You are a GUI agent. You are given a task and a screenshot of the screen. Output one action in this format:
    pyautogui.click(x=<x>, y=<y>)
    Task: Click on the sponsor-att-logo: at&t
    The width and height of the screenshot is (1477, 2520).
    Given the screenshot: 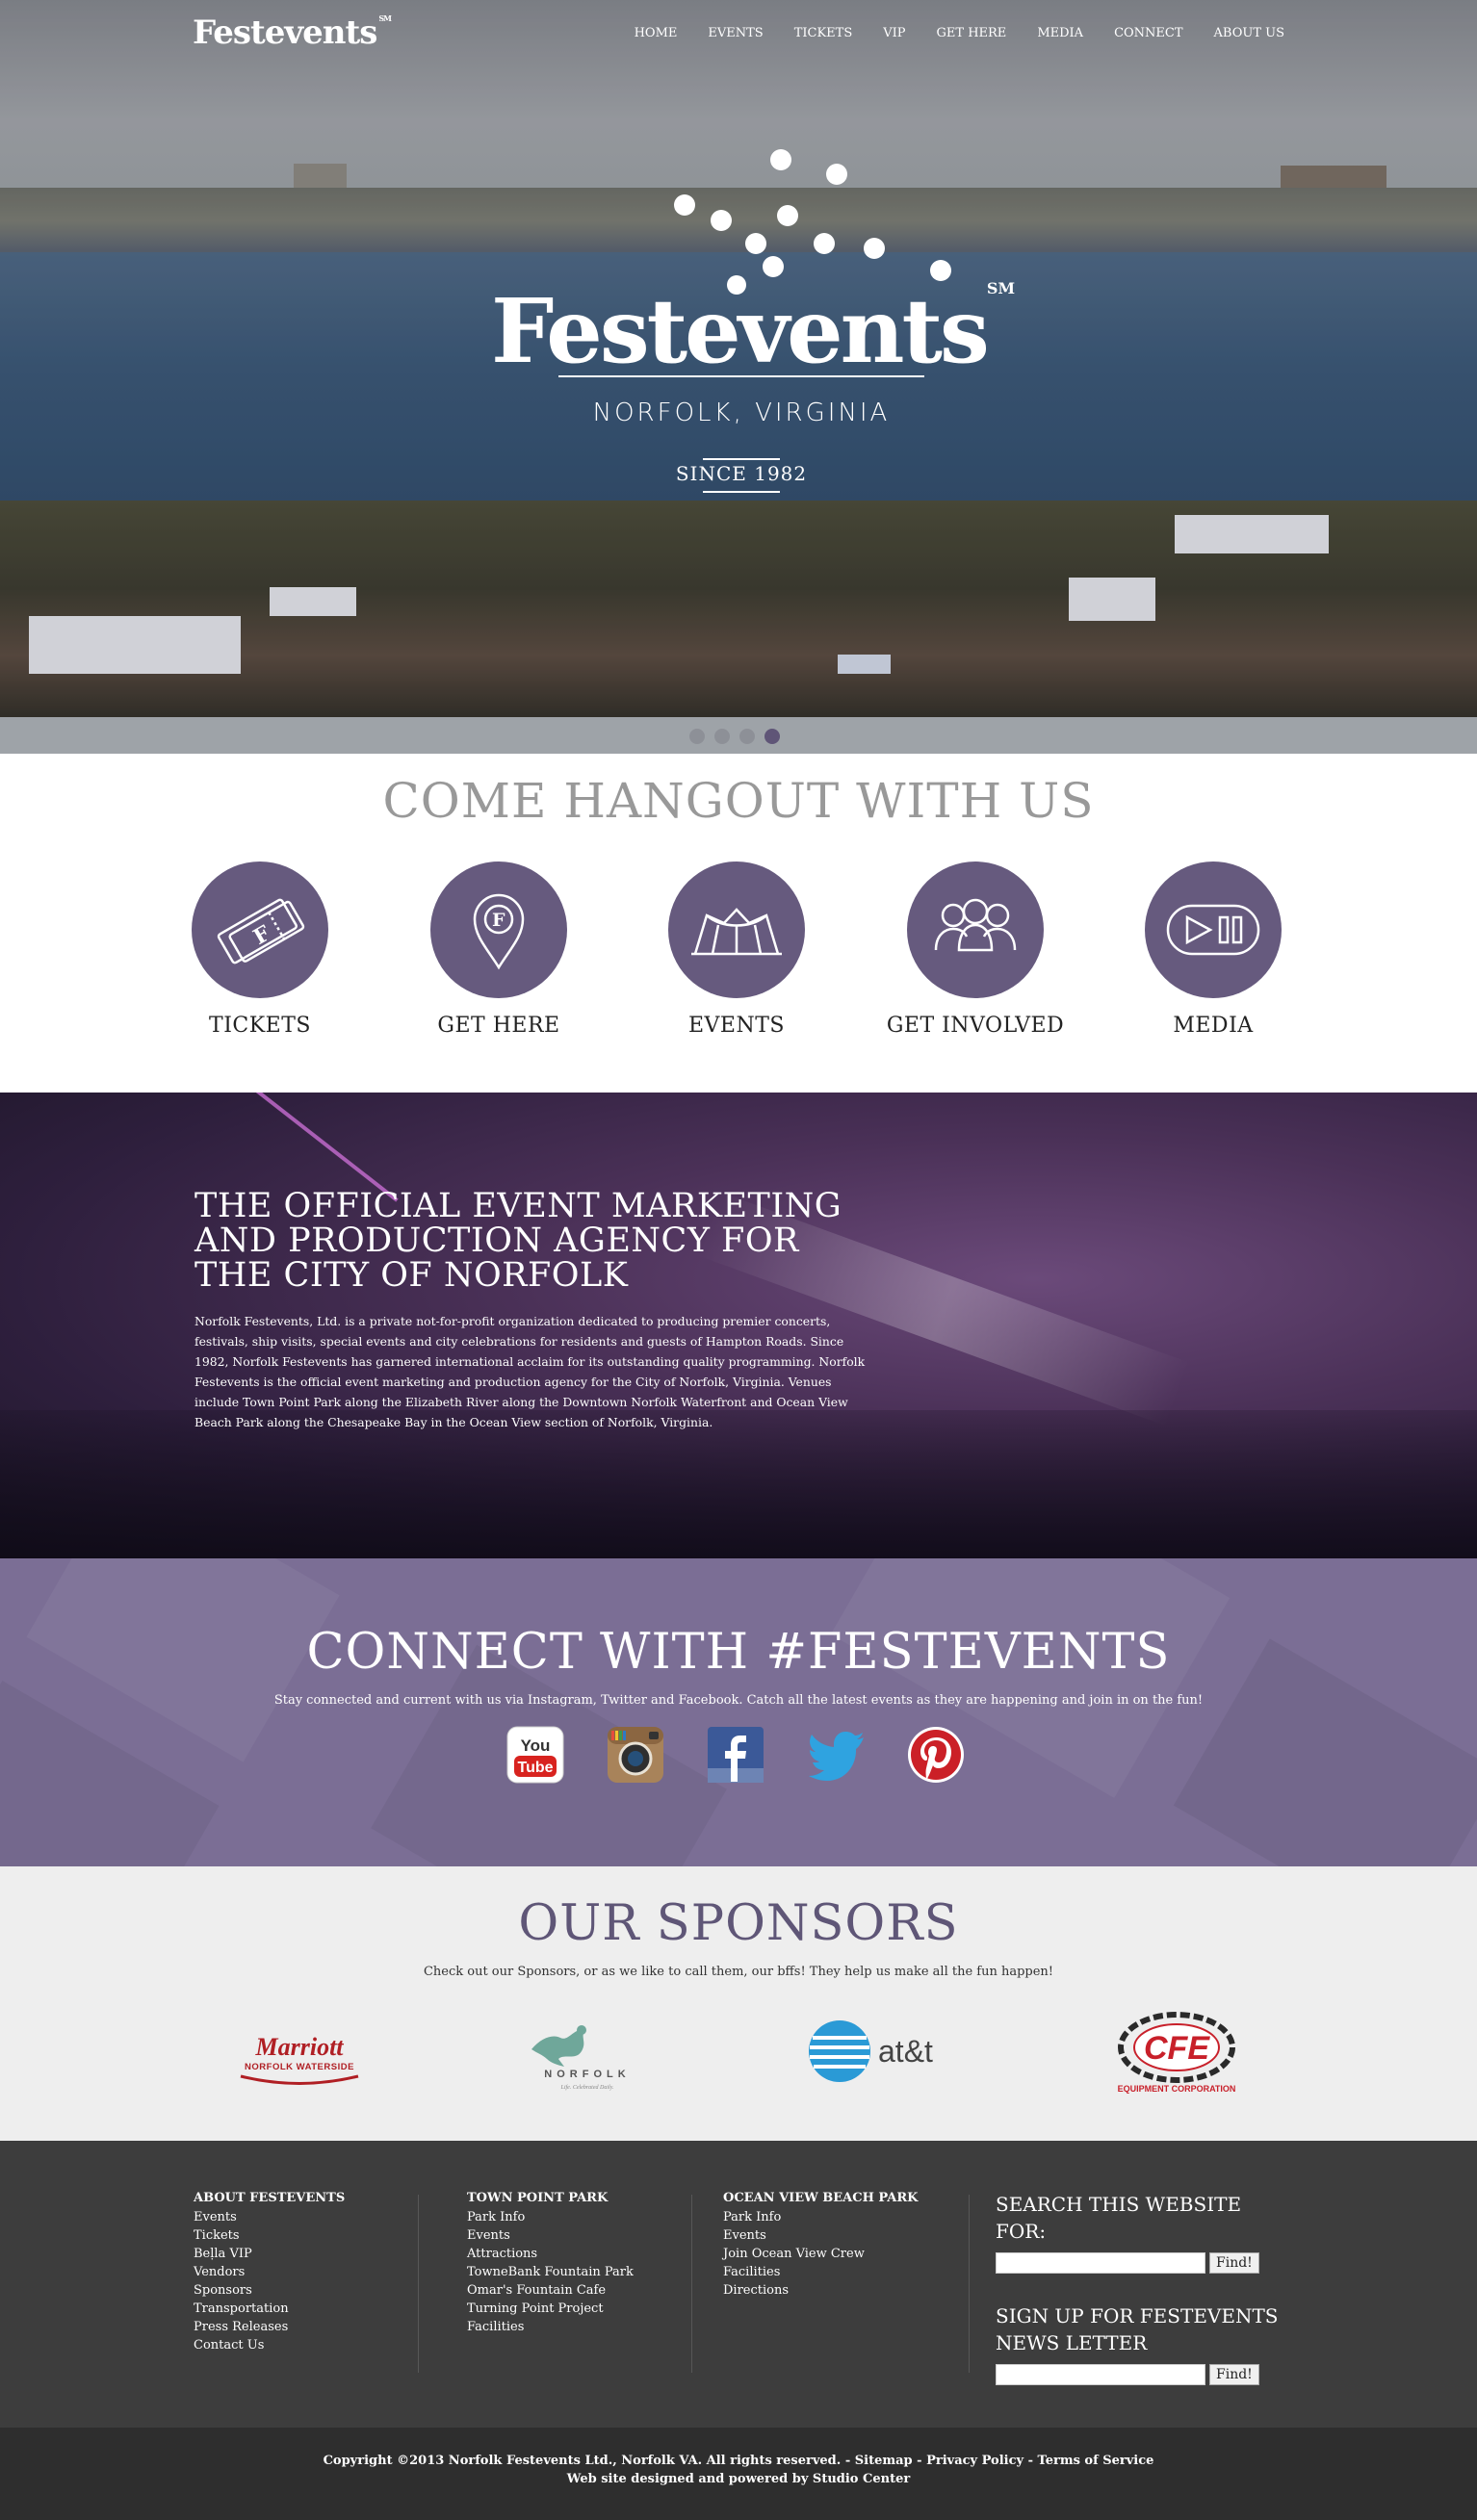 What is the action you would take?
    pyautogui.click(x=876, y=2053)
    